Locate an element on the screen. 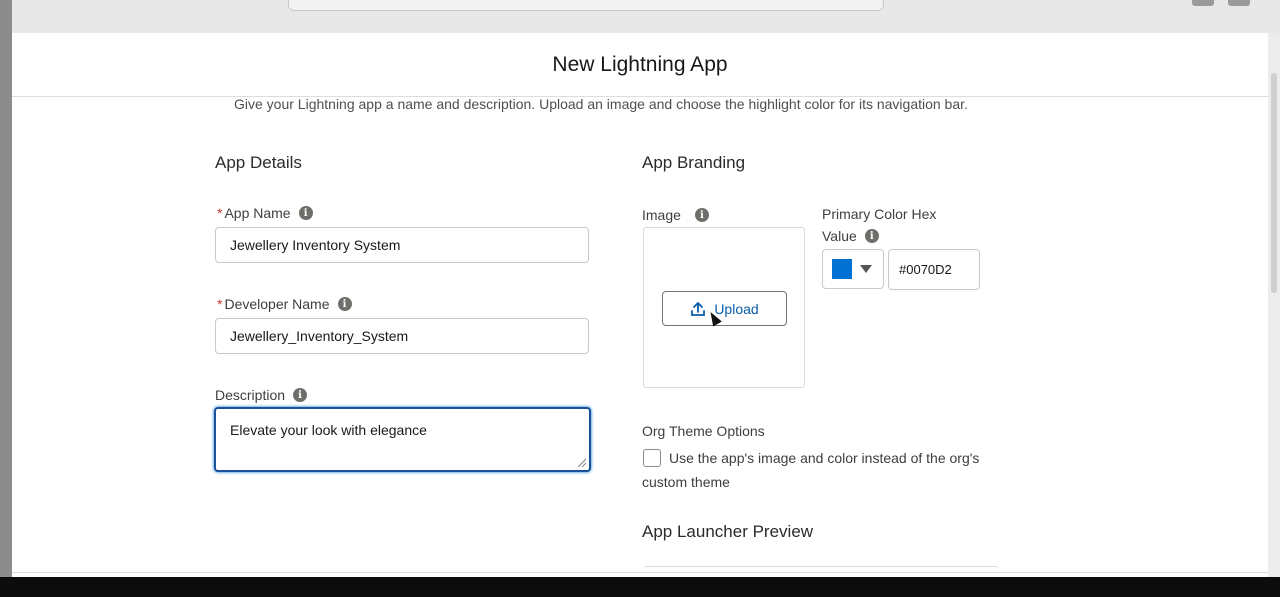 Image resolution: width=1280 pixels, height=597 pixels. image-dropzone: Upload is located at coordinates (724, 307).